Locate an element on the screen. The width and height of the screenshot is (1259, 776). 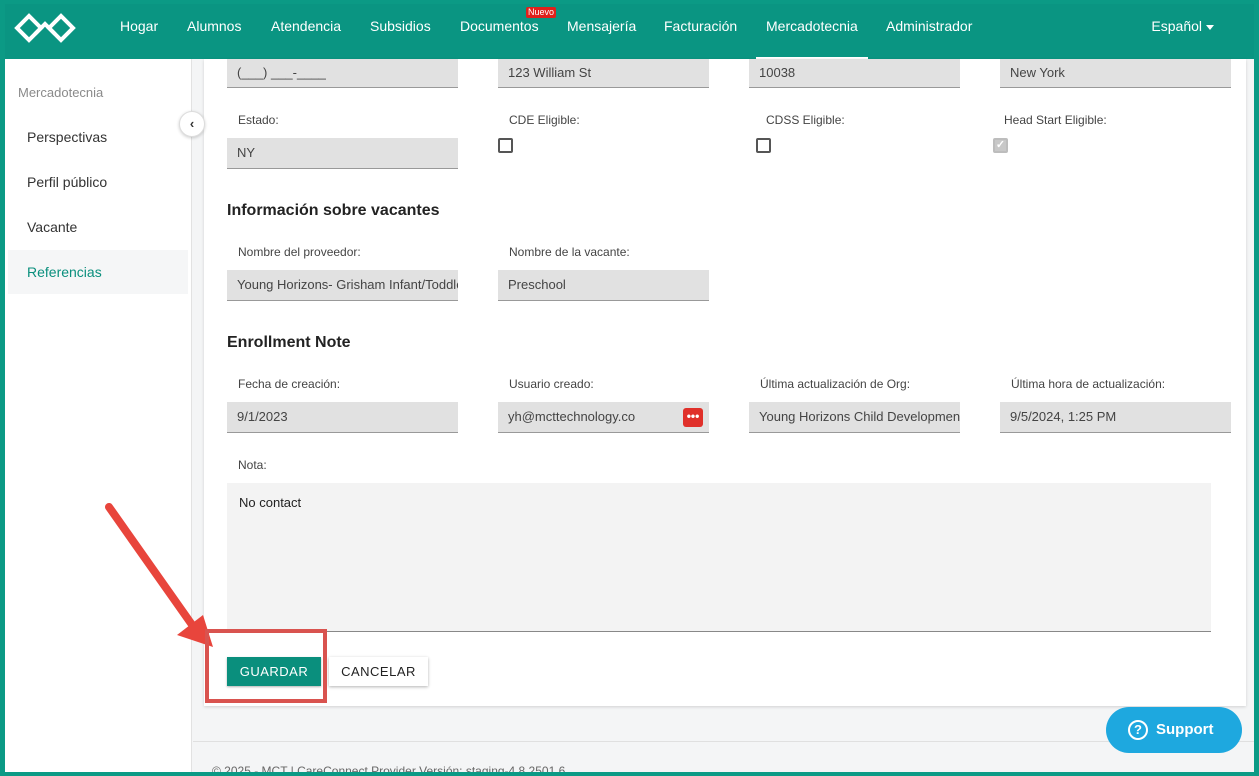
nav-documentos-label: Documentos is located at coordinates (499, 26).